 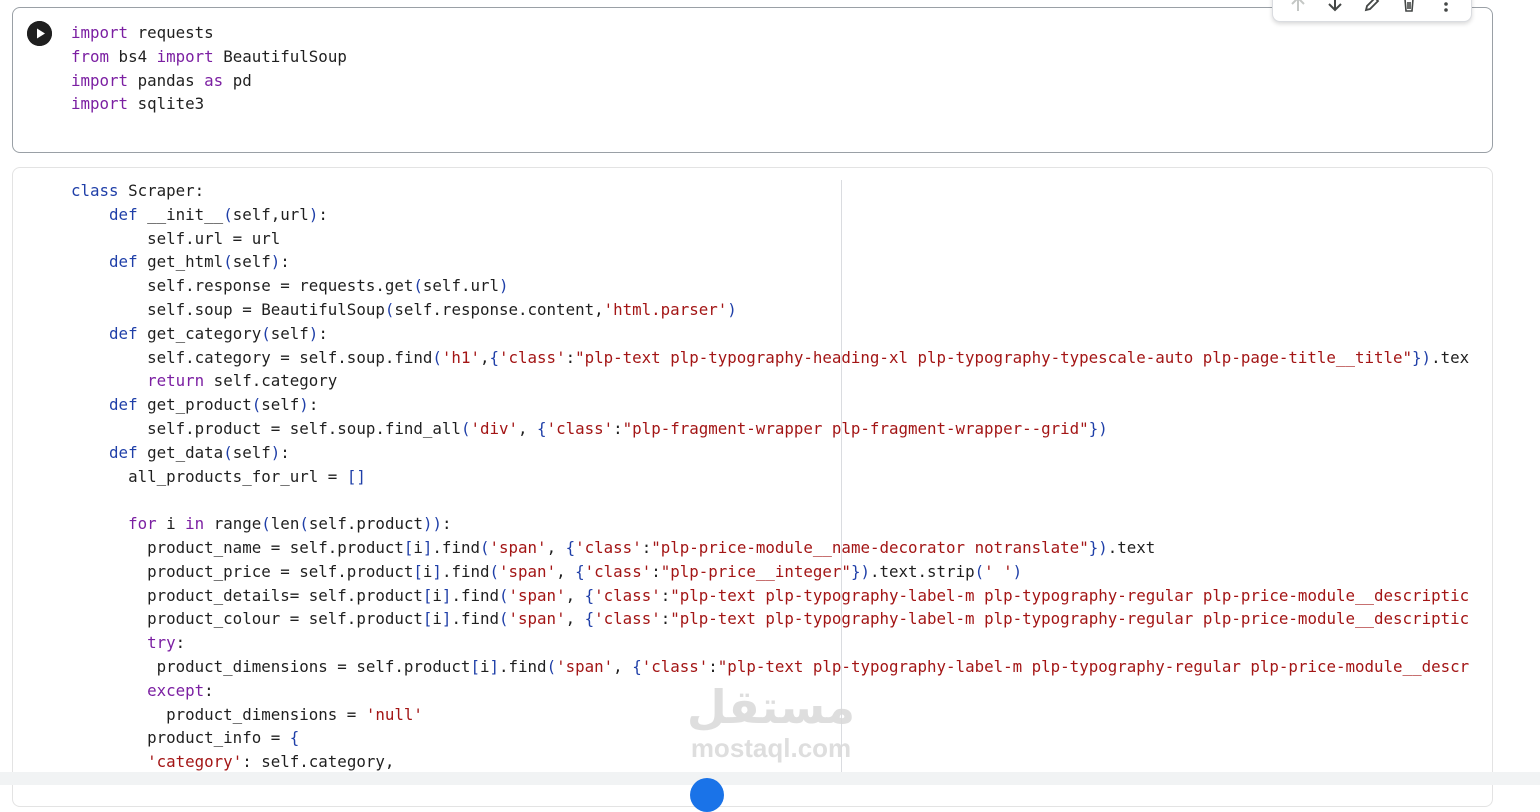 I want to click on more-options-button, so click(x=1446, y=9).